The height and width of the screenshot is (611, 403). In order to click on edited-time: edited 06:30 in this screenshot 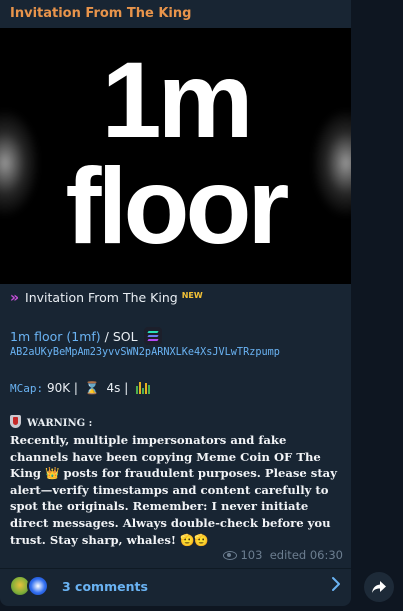, I will do `click(306, 555)`.